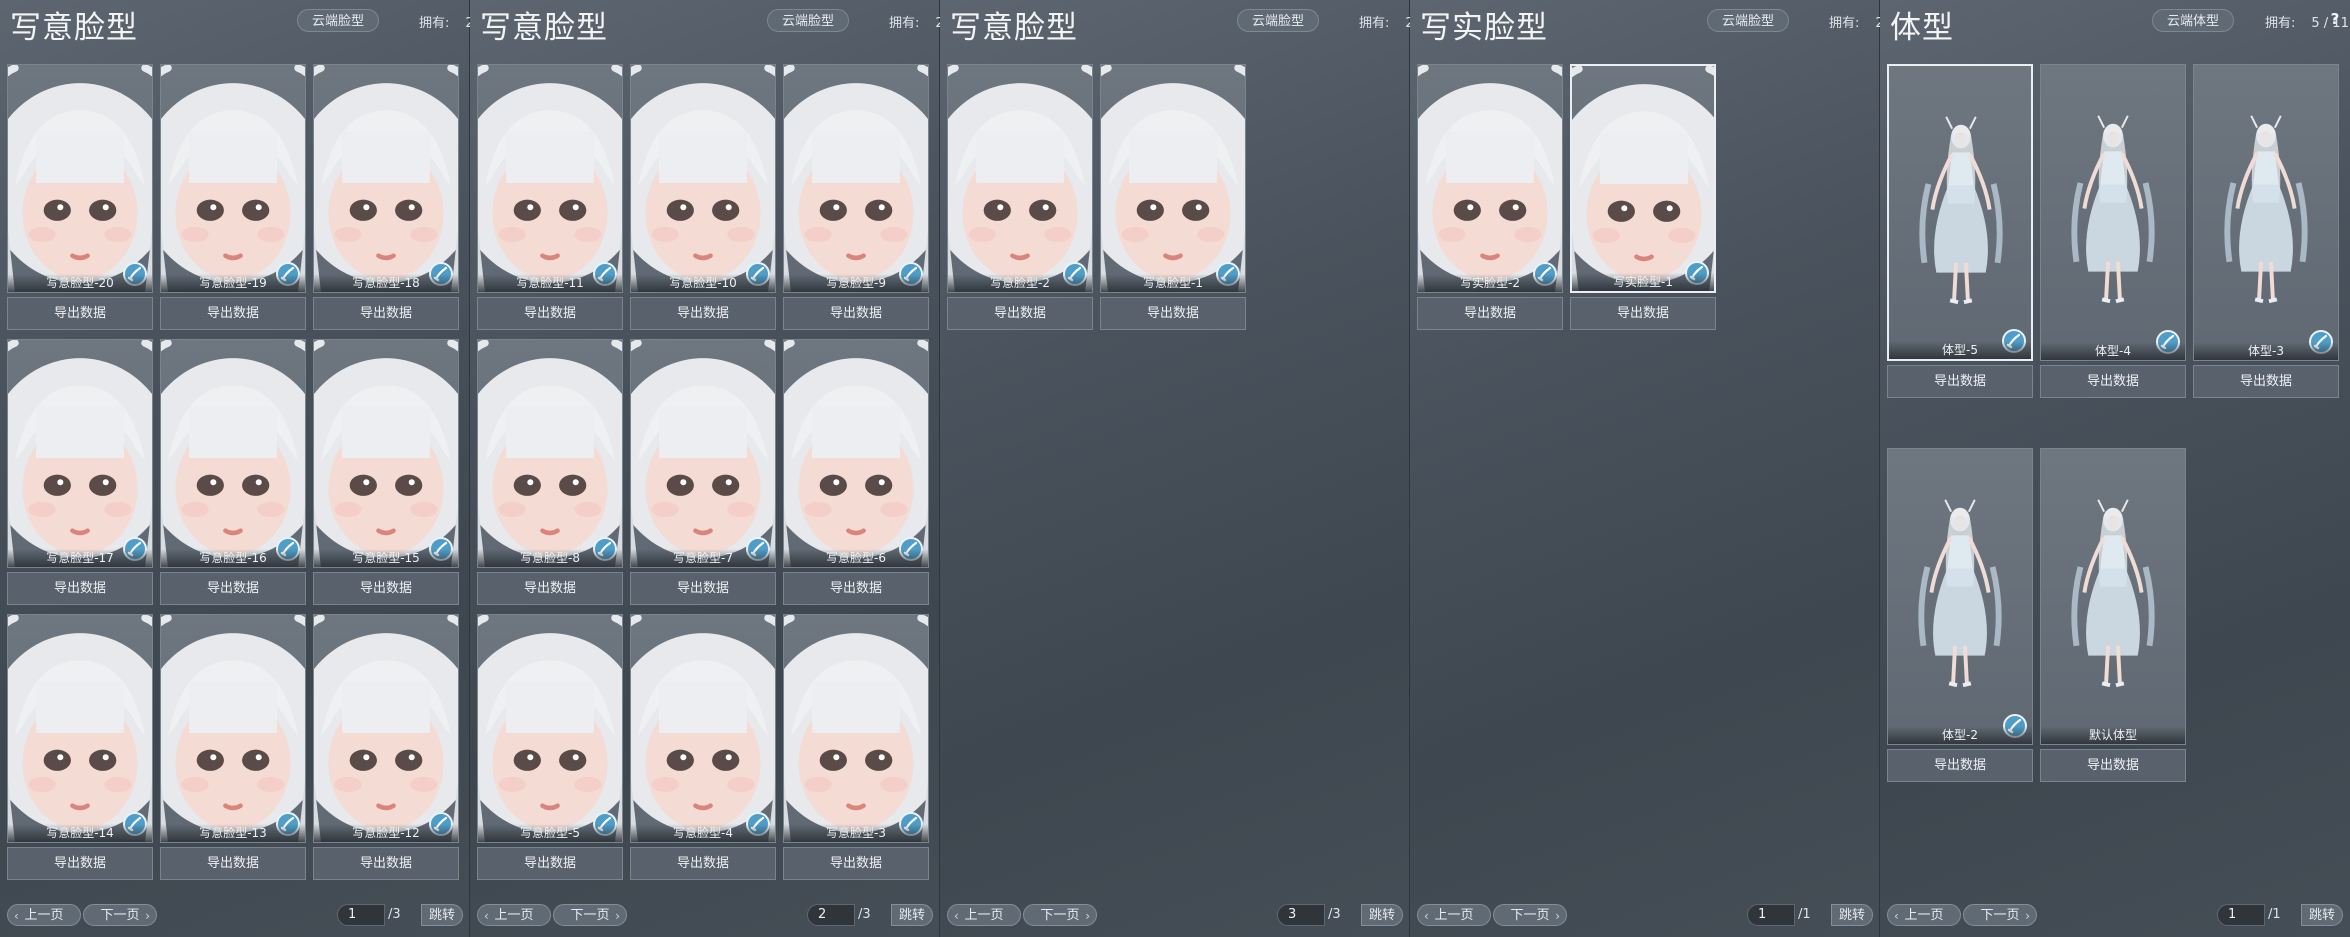  What do you see at coordinates (1490, 178) in the screenshot?
I see `face-card: 写实脸型-2` at bounding box center [1490, 178].